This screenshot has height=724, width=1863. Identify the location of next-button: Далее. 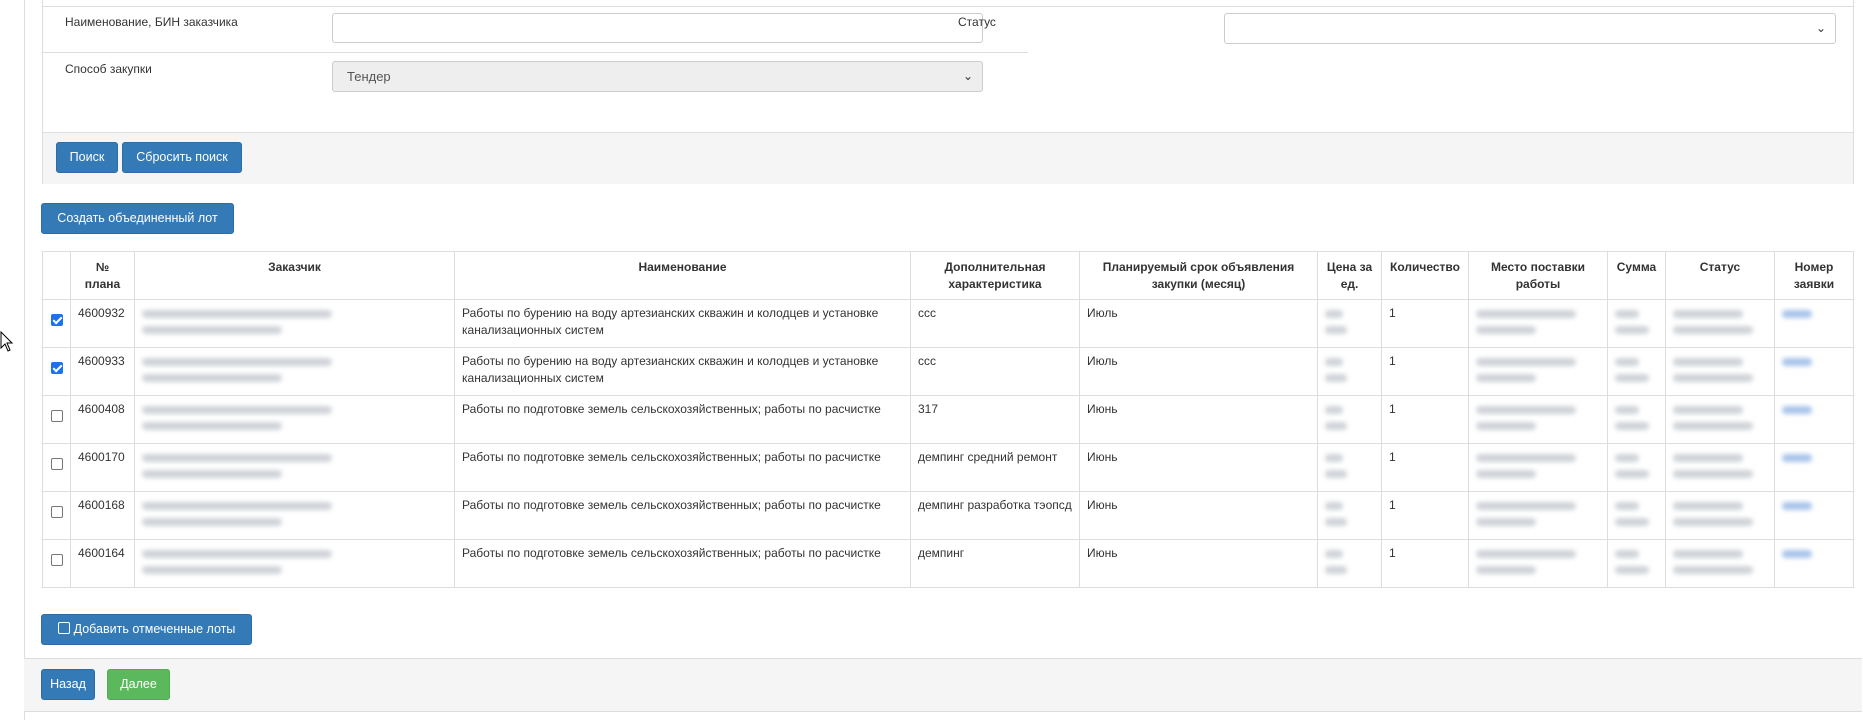
(138, 684).